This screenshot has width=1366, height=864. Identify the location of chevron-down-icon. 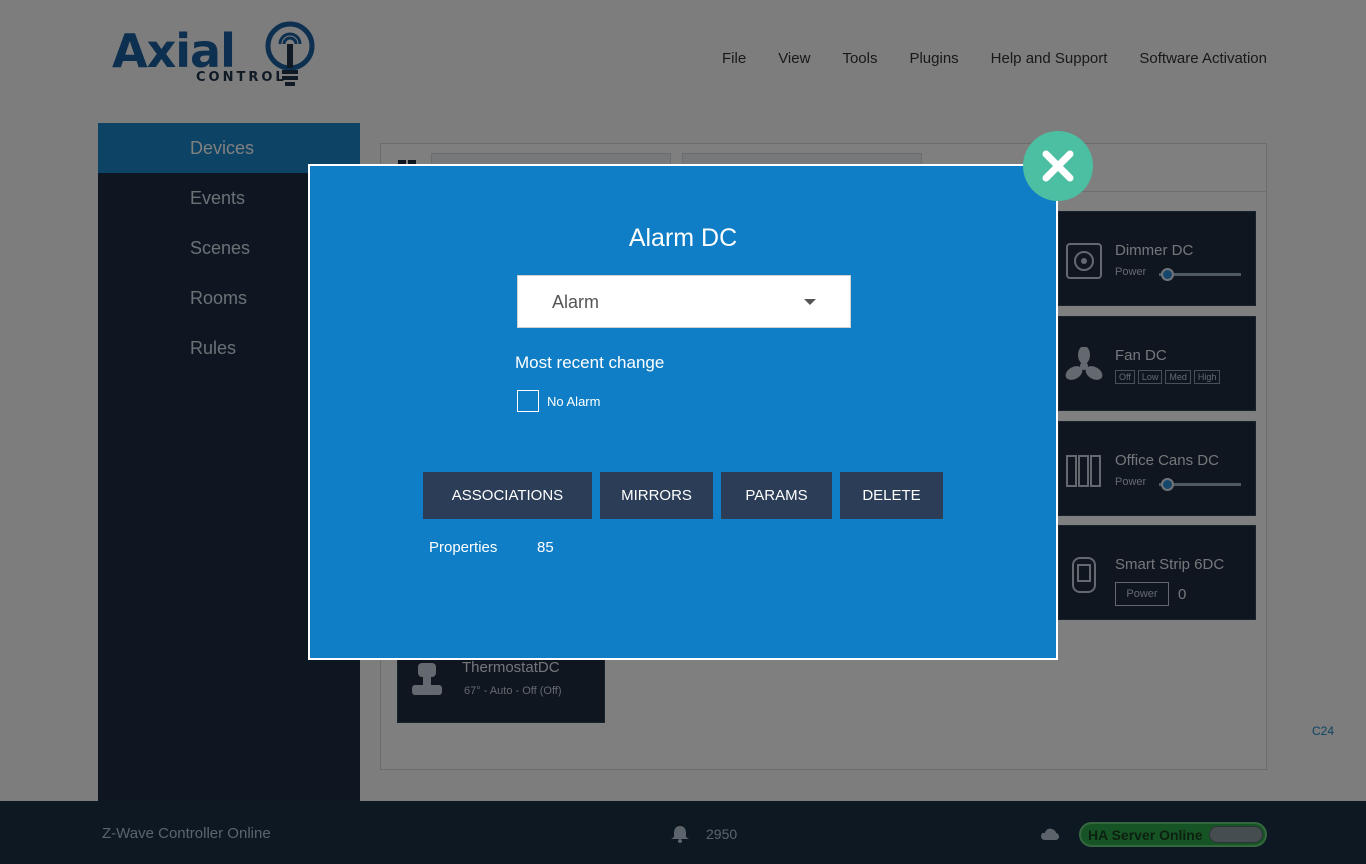
(810, 302).